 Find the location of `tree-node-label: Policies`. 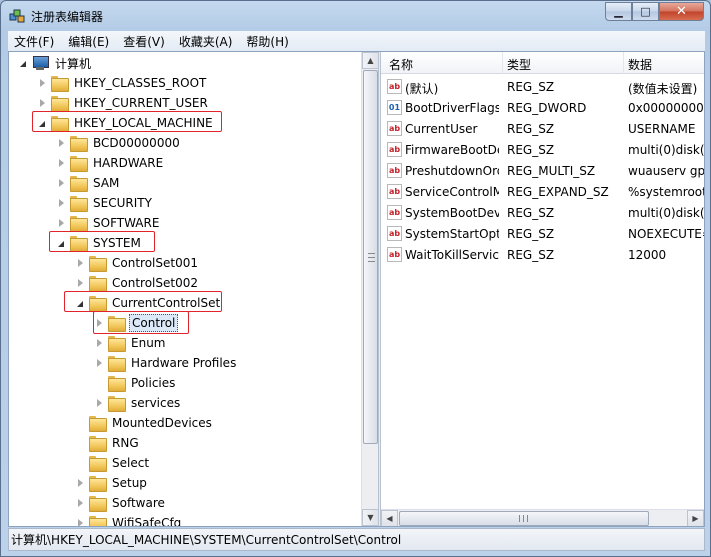

tree-node-label: Policies is located at coordinates (153, 383).